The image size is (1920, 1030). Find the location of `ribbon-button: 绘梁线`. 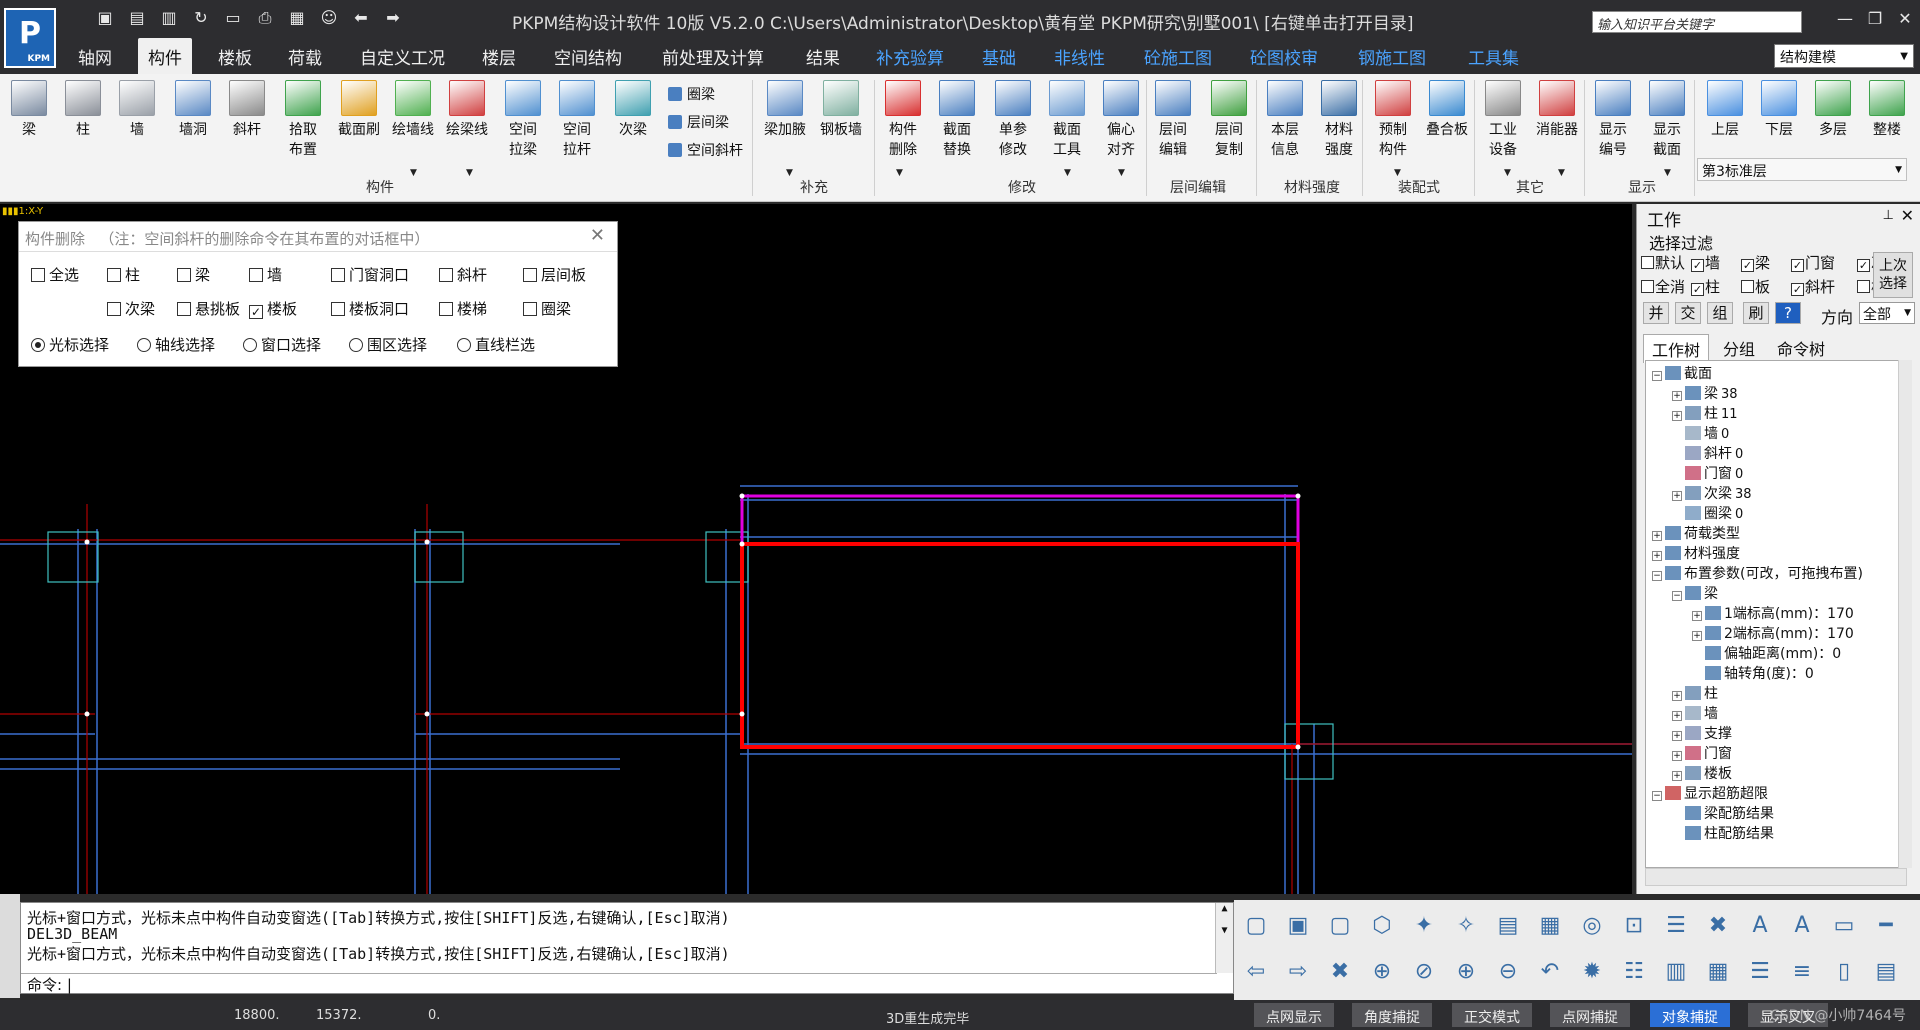

ribbon-button: 绘梁线 is located at coordinates (467, 110).